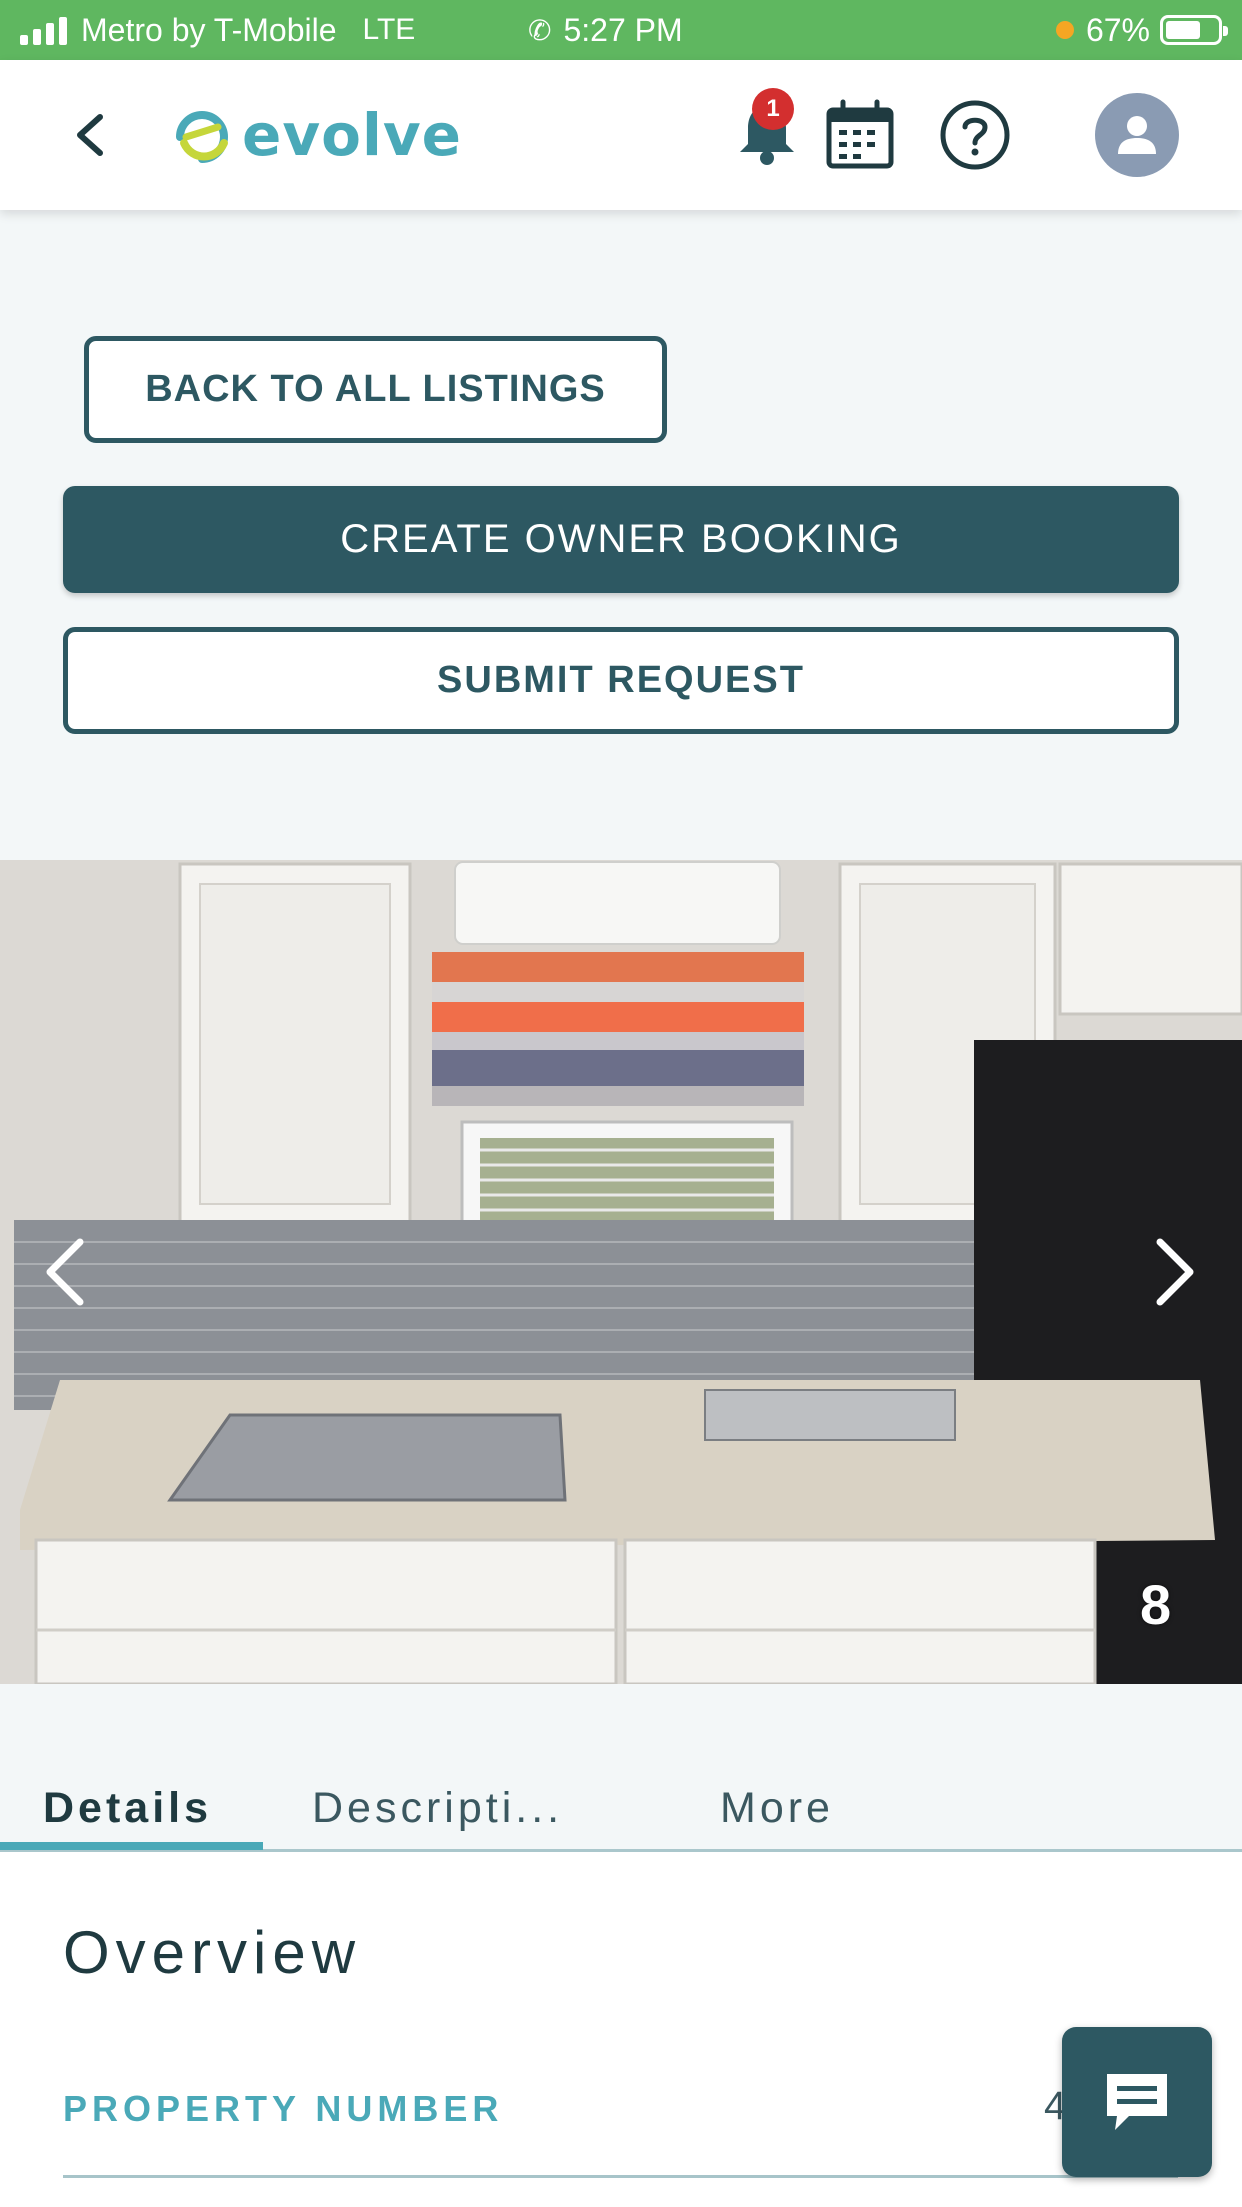 The image size is (1242, 2207). Describe the element at coordinates (777, 1808) in the screenshot. I see `tab-more: More` at that location.